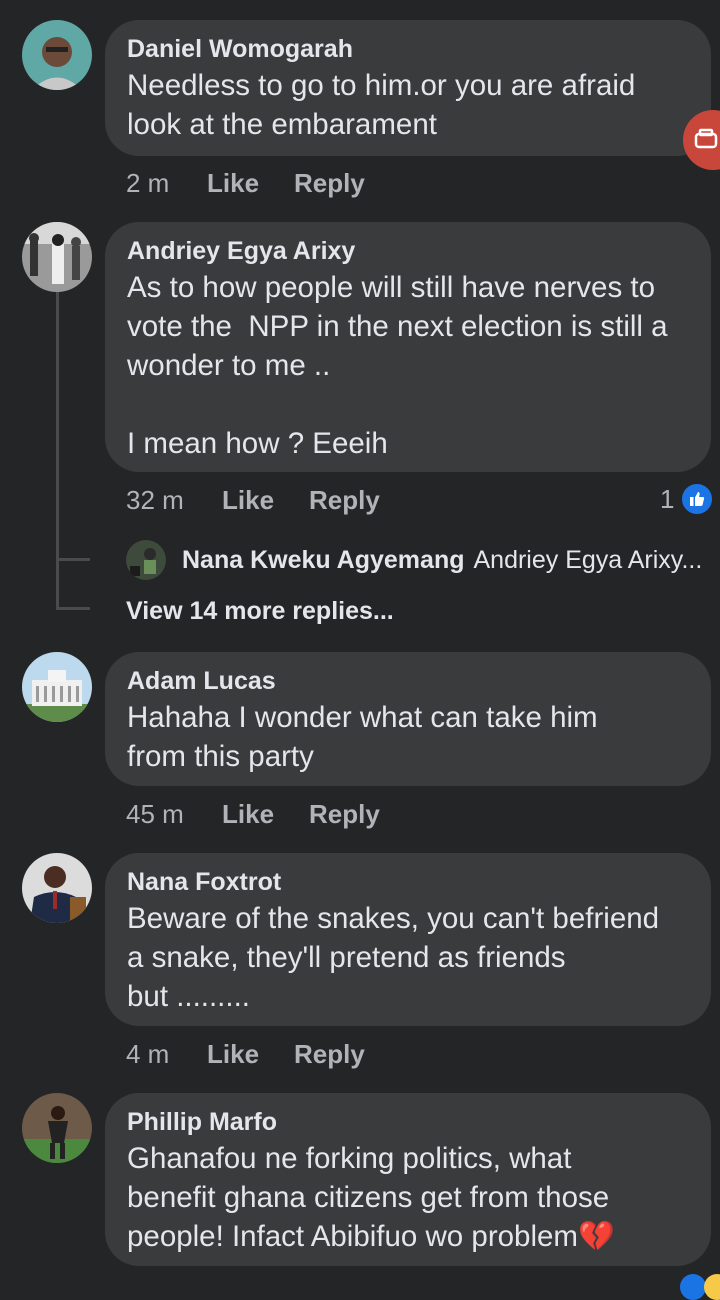 This screenshot has width=720, height=1300. What do you see at coordinates (155, 500) in the screenshot?
I see `comment-time: 32 m` at bounding box center [155, 500].